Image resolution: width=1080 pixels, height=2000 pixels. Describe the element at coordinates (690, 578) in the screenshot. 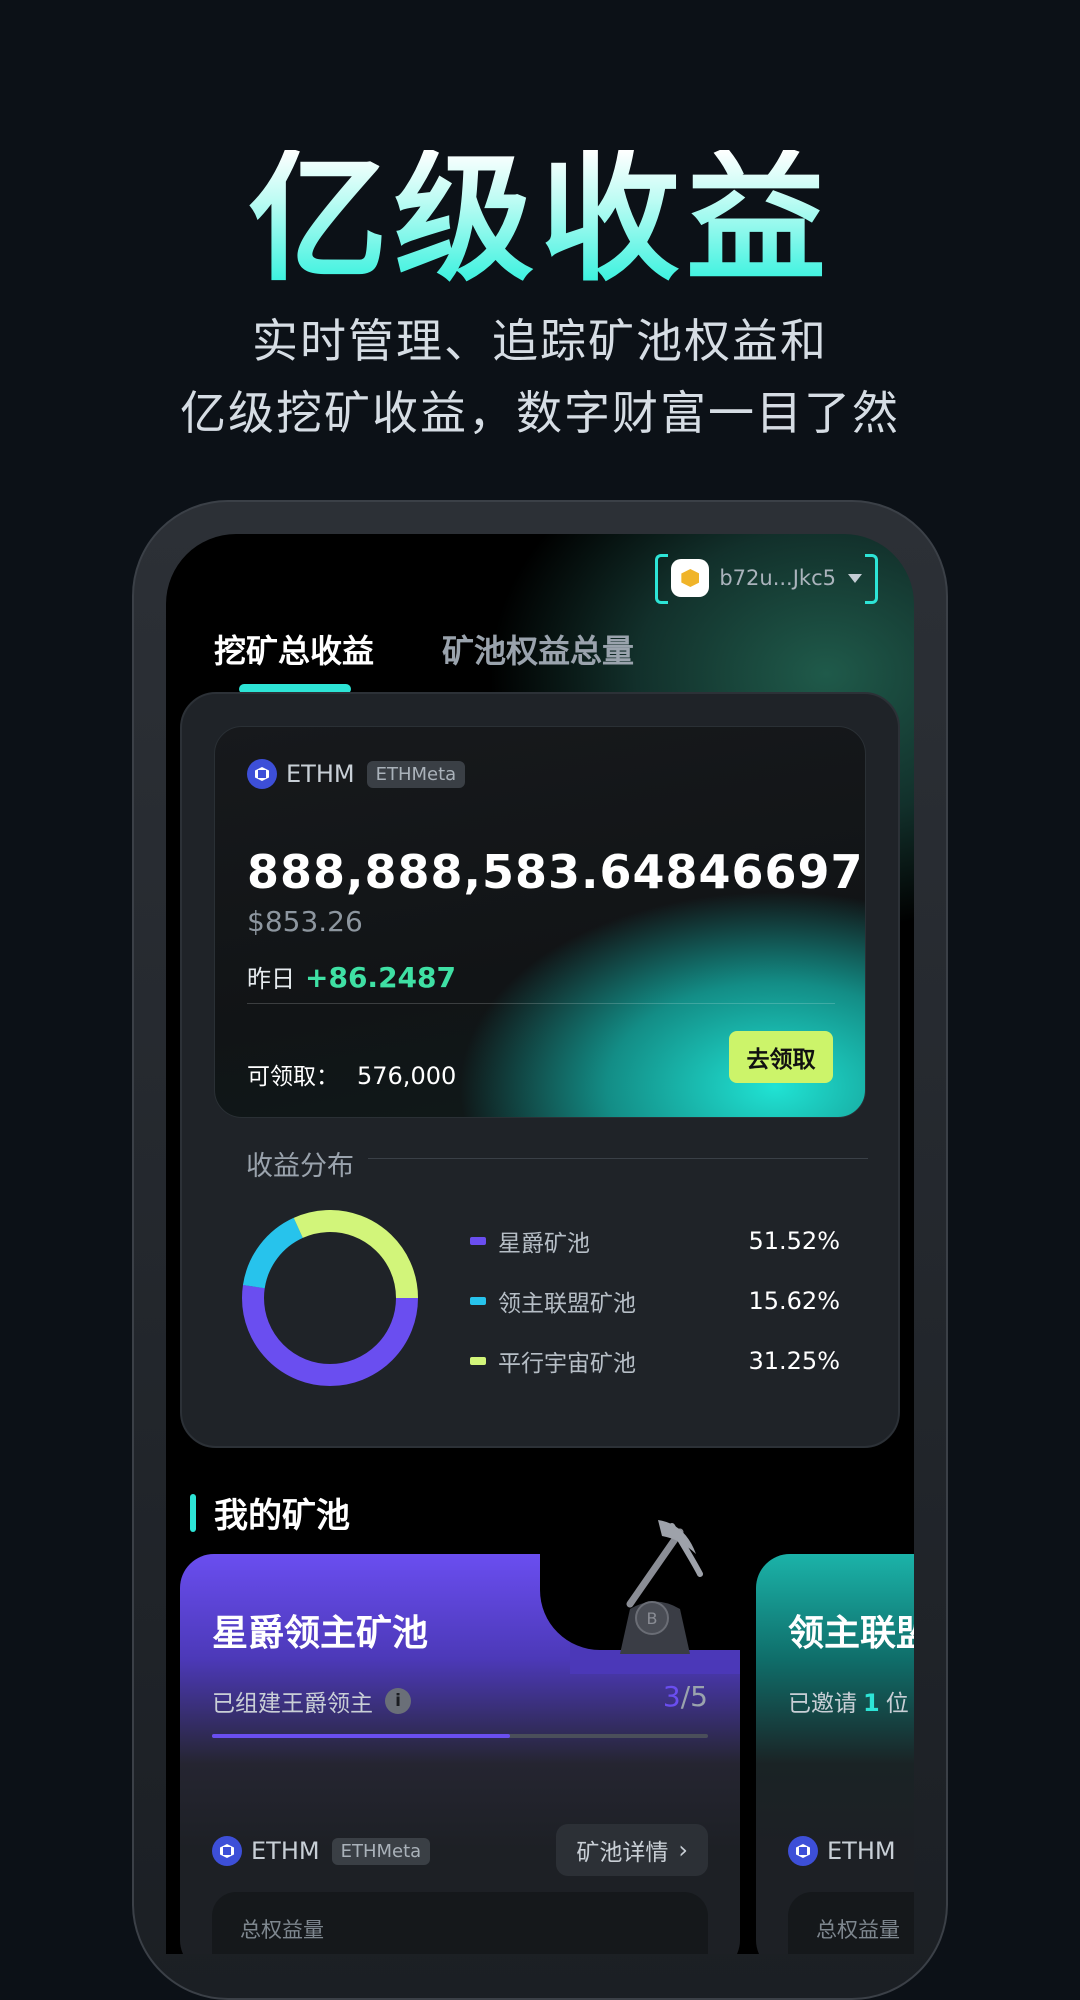

I see `wallet-avatar-icon` at that location.